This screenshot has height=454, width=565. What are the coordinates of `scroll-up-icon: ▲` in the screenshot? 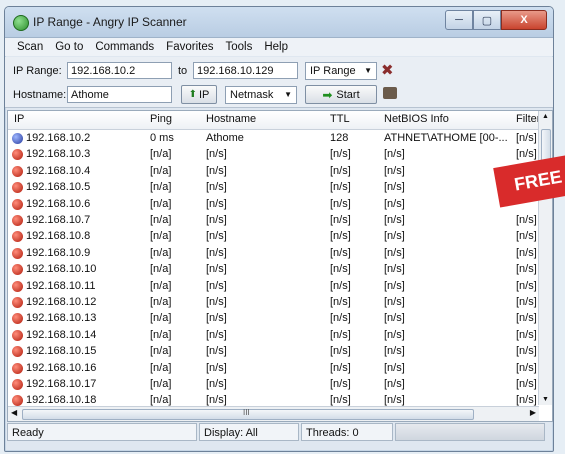 It's located at (545, 116).